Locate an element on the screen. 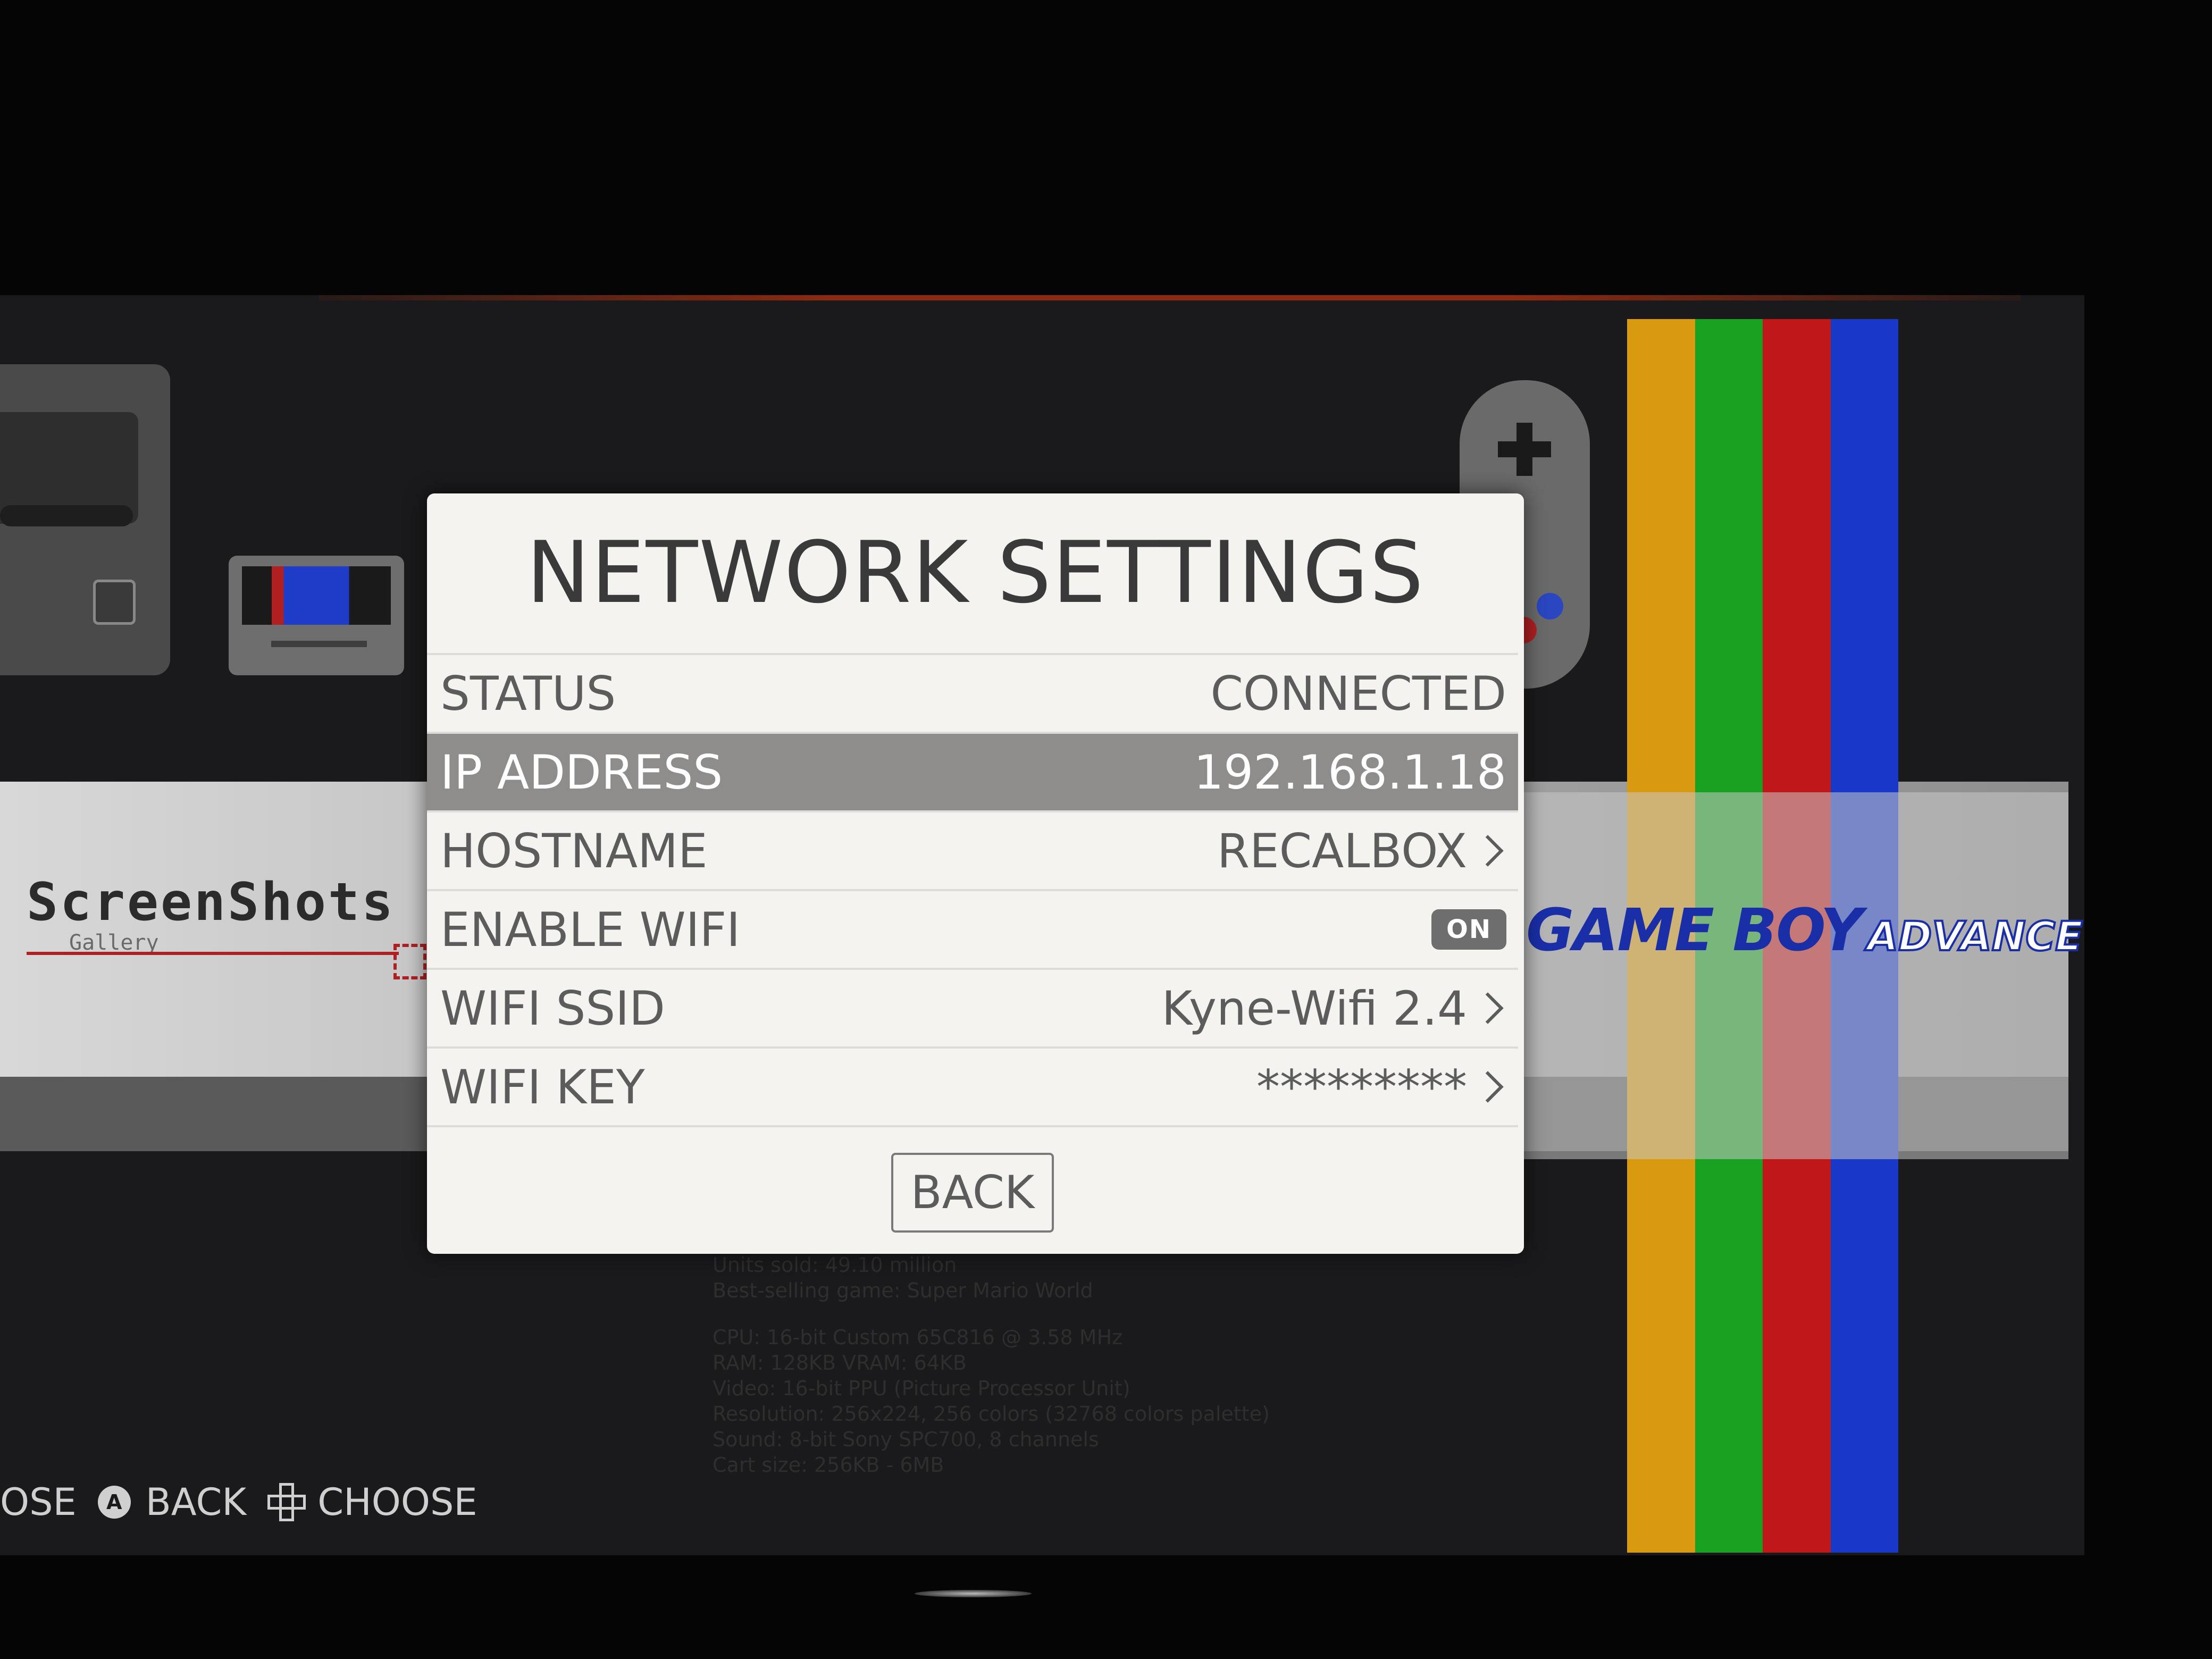  menu-divider is located at coordinates (972, 1127).